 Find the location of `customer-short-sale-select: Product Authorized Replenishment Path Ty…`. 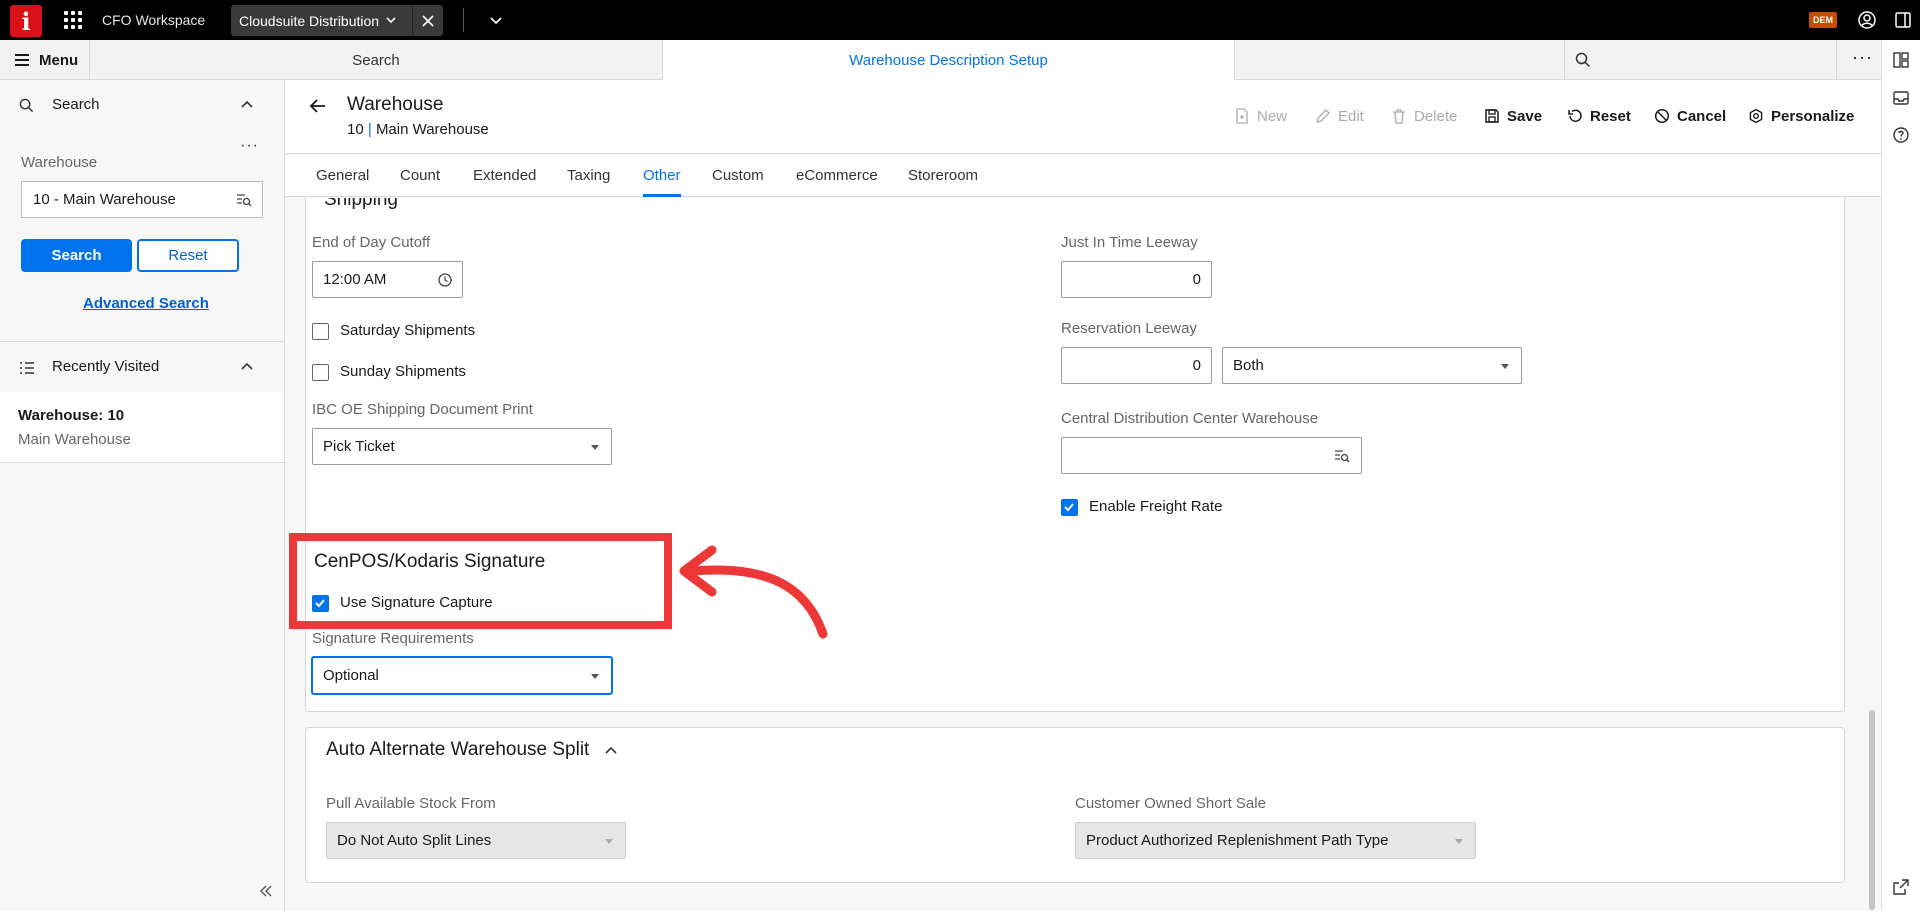

customer-short-sale-select: Product Authorized Replenishment Path Ty… is located at coordinates (1275, 840).